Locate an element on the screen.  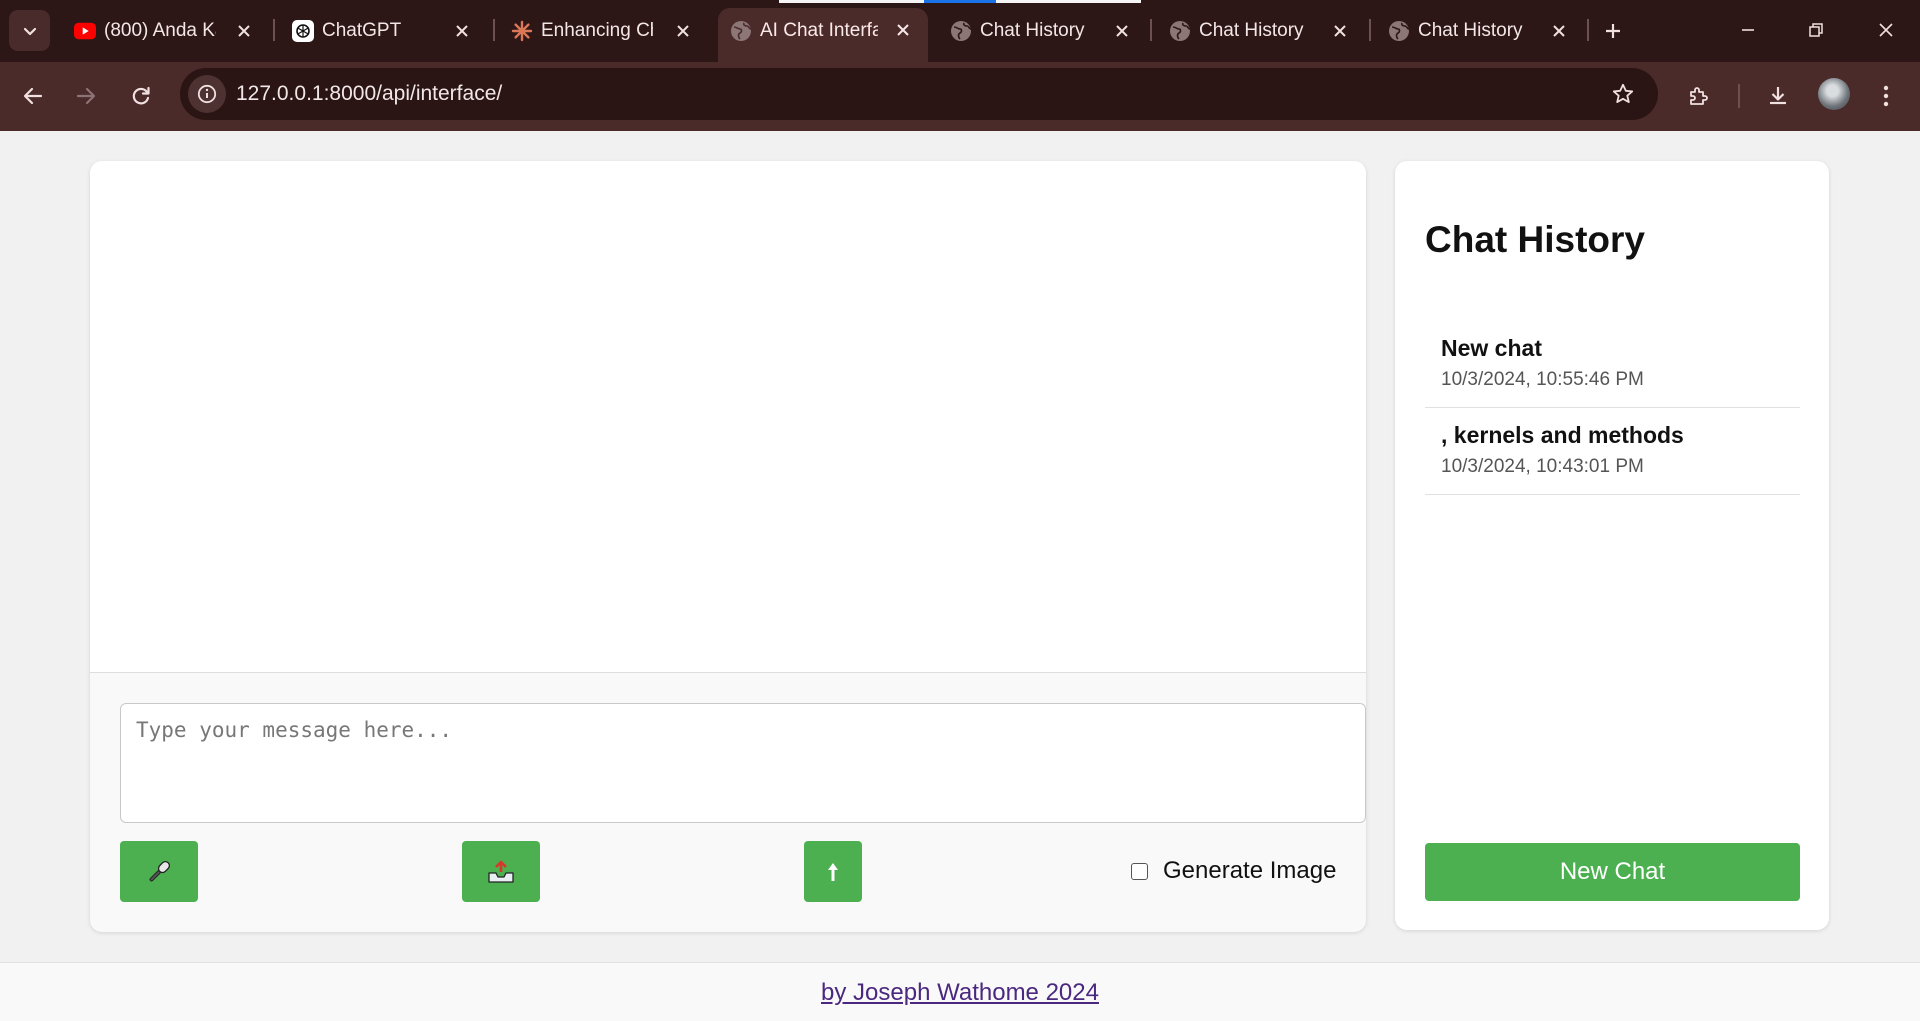
voice-input-button is located at coordinates (159, 871).